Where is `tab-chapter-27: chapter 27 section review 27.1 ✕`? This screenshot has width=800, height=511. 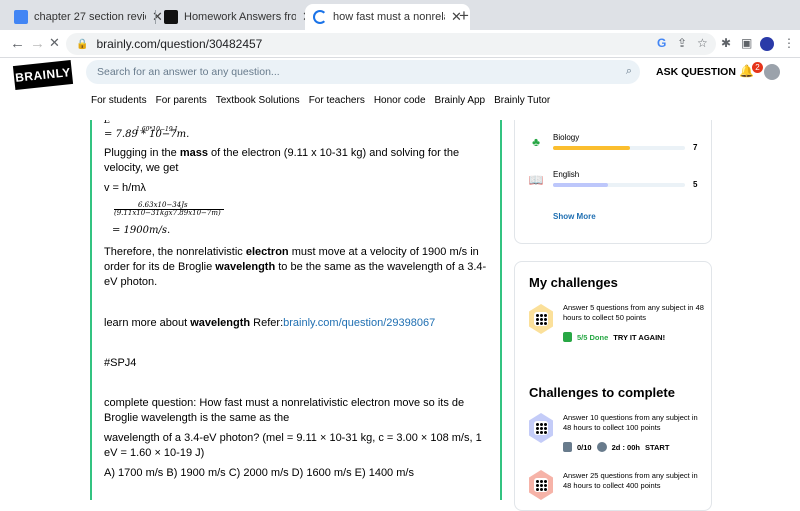
tab-chapter-27: chapter 27 section review 27.1 ✕ is located at coordinates (88, 17).